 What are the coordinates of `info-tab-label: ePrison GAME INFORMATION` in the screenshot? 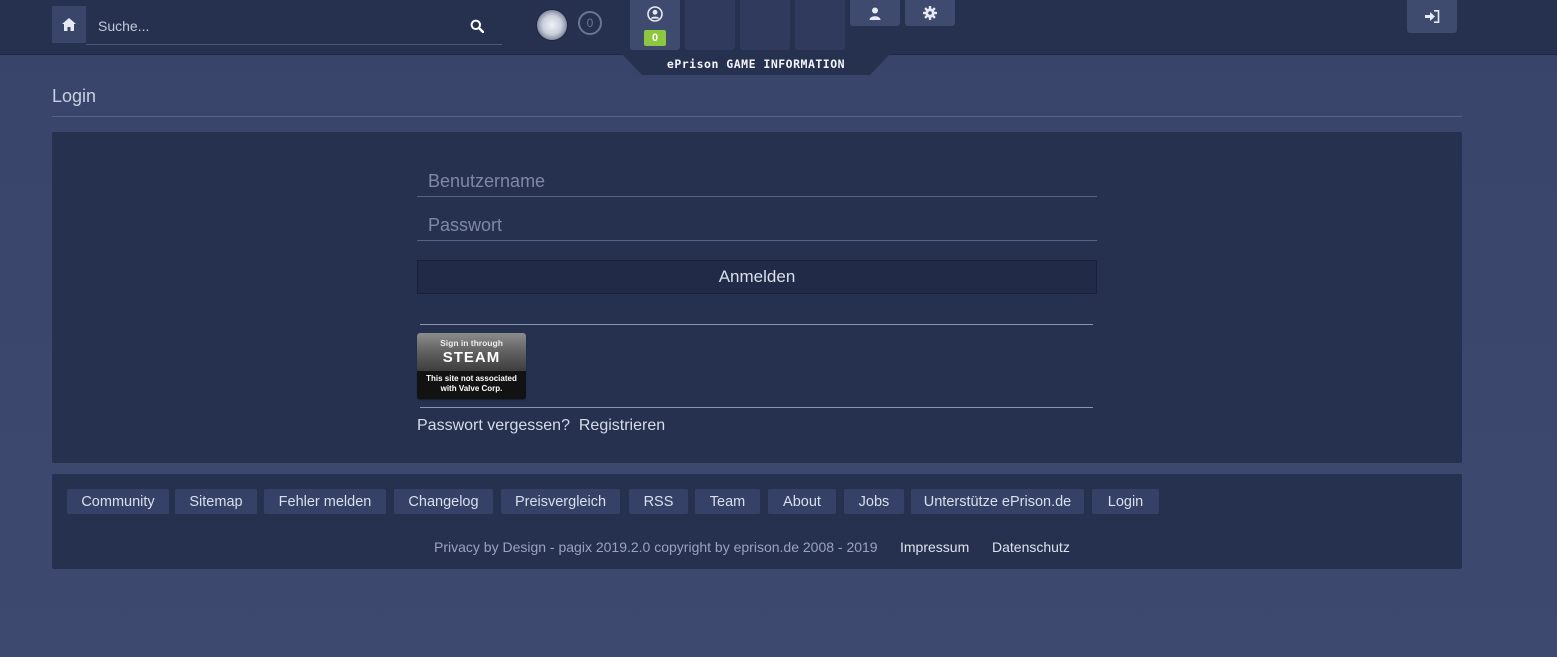 It's located at (756, 64).